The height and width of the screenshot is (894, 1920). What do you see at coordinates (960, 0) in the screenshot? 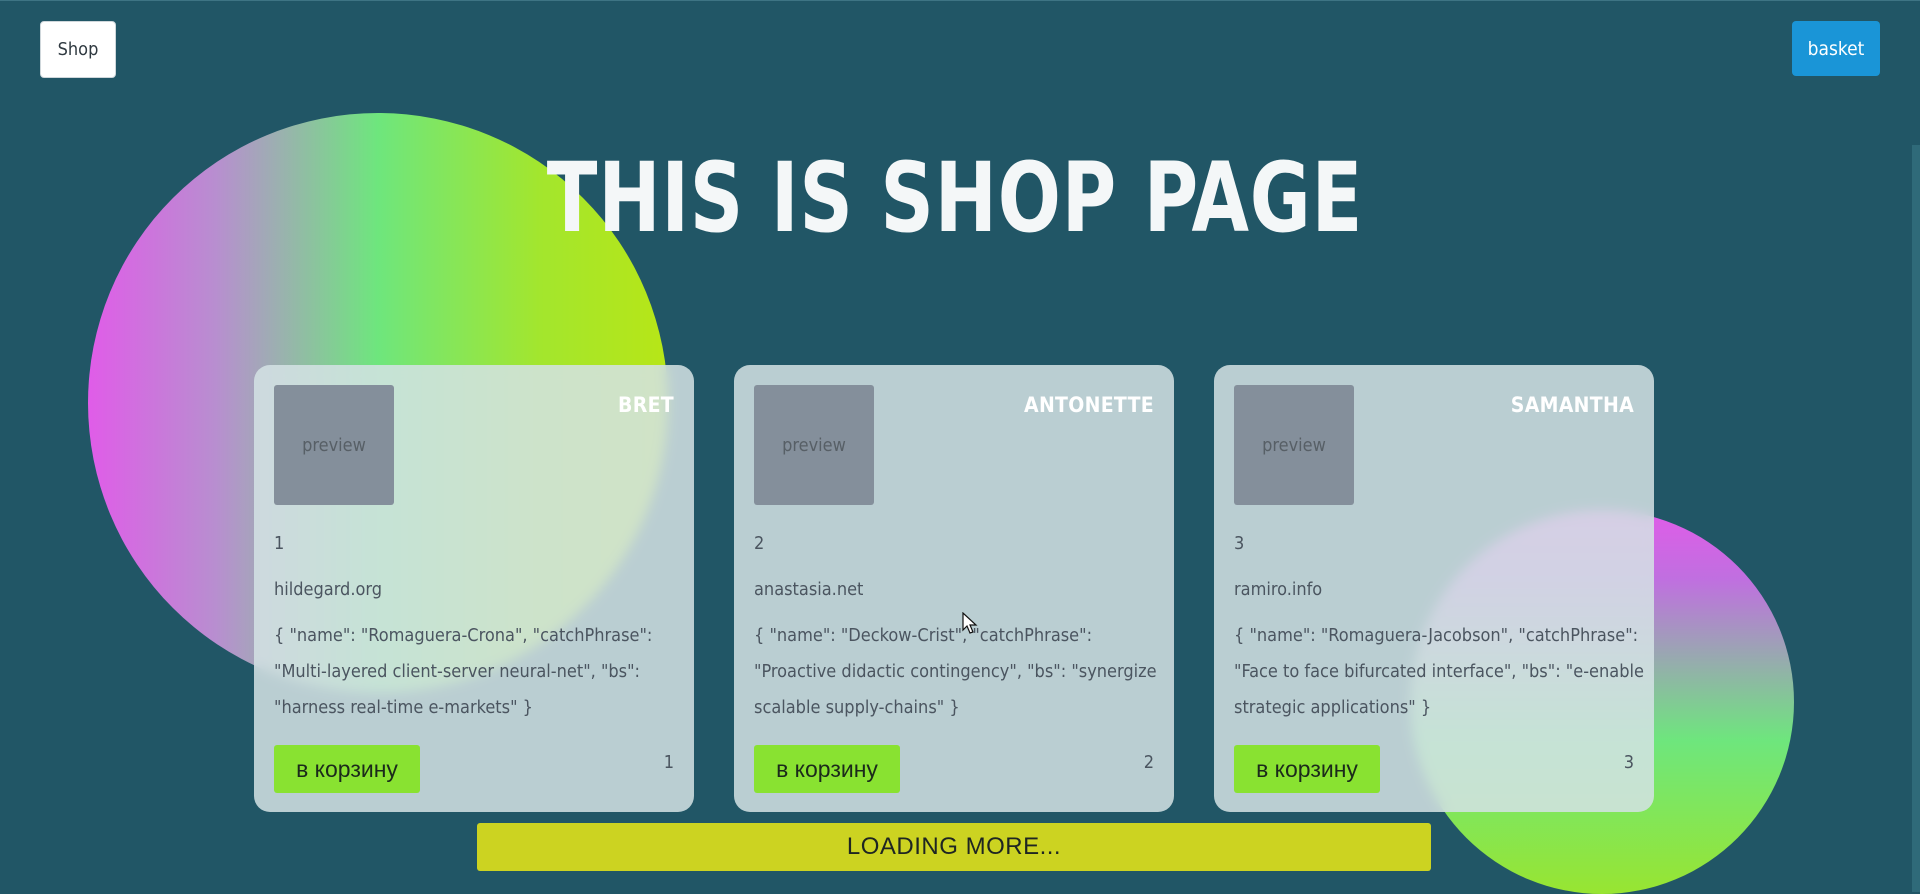
I see `top-border` at bounding box center [960, 0].